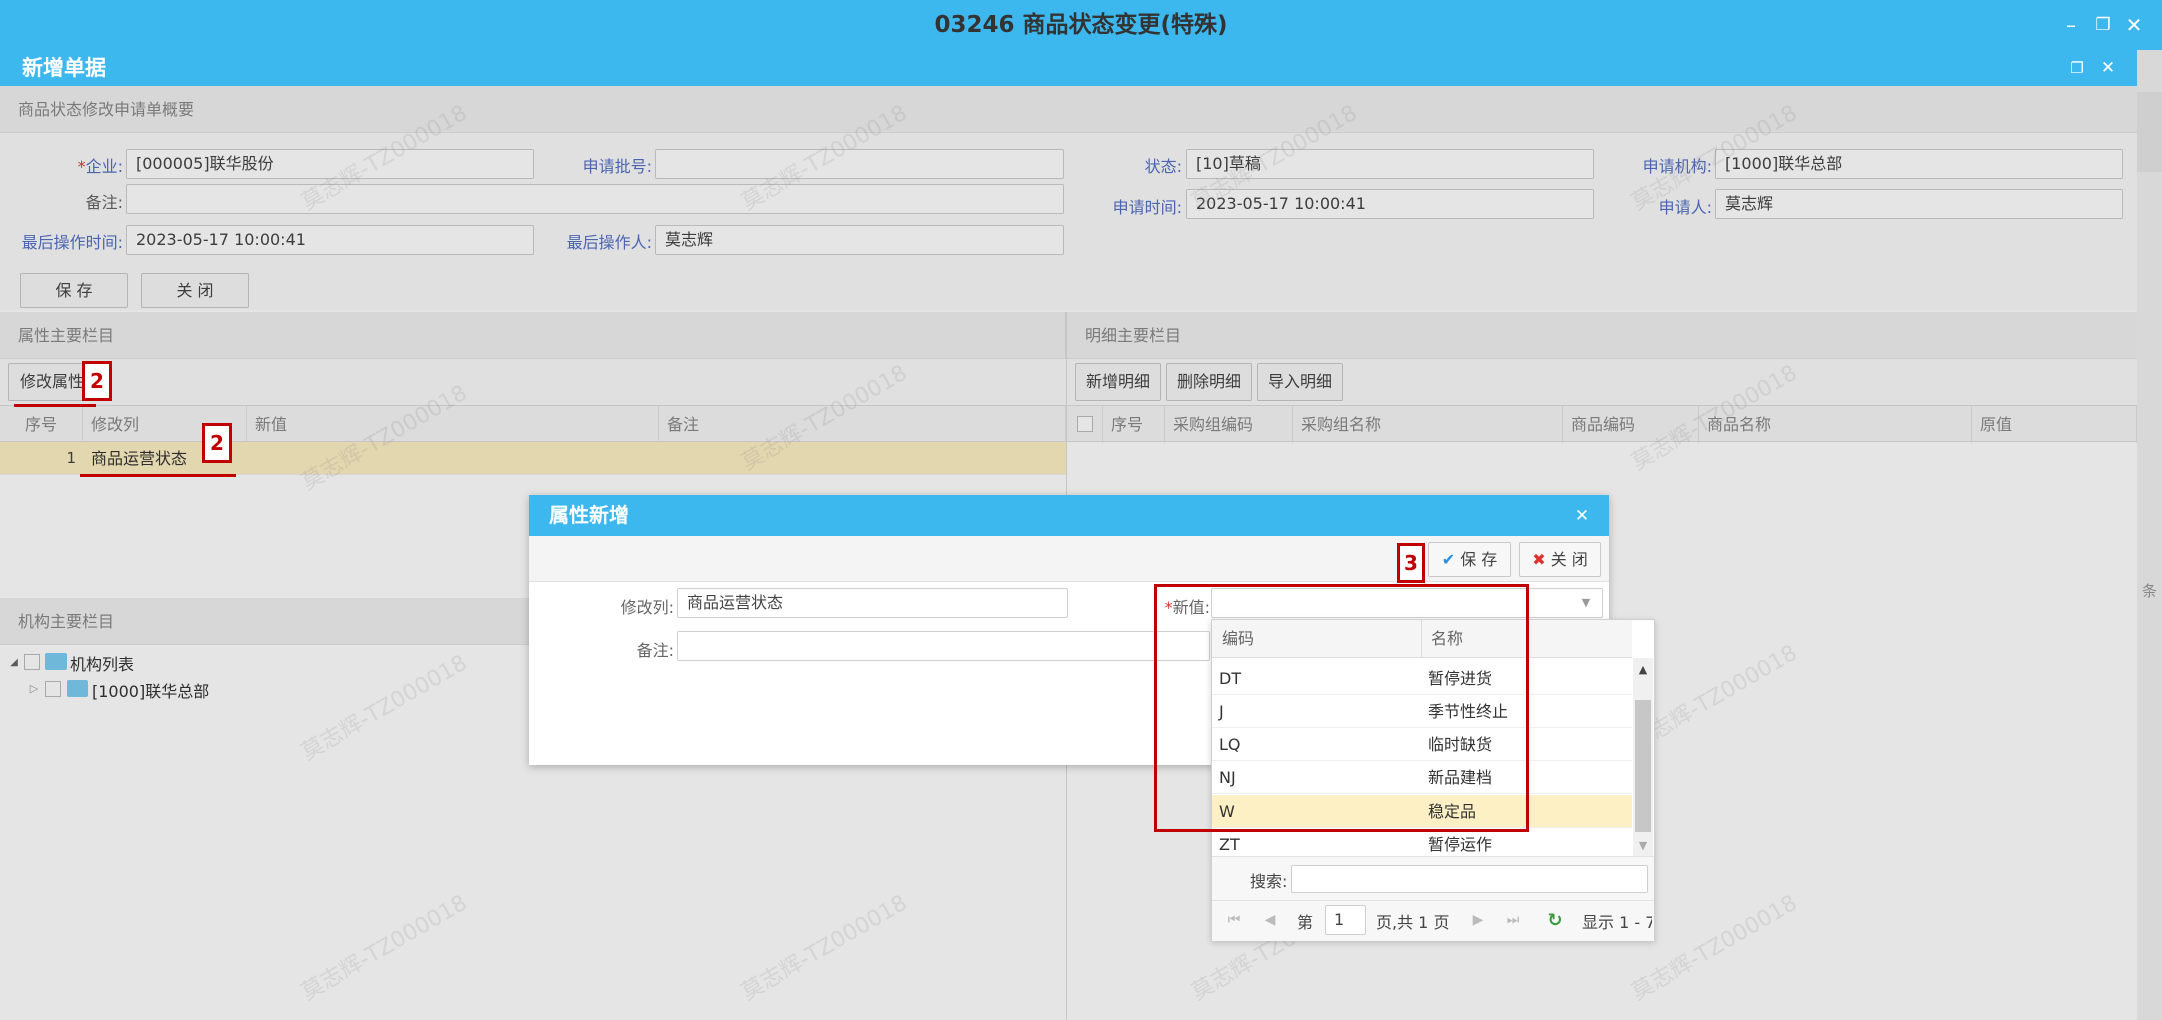 The image size is (2162, 1020). Describe the element at coordinates (2149, 591) in the screenshot. I see `edge-label: 条` at that location.